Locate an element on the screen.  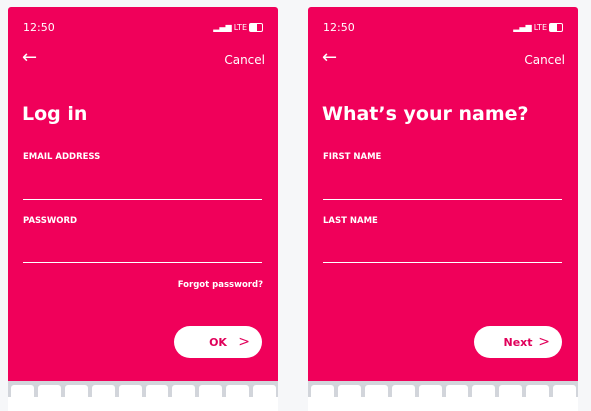
last-name-label: LAST NAME is located at coordinates (350, 221).